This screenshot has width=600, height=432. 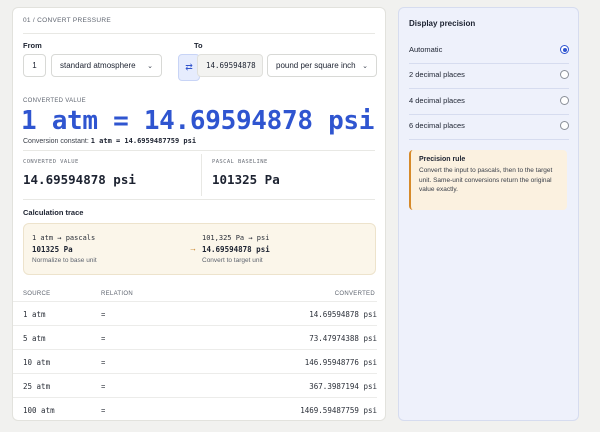 I want to click on result-headline: 1 atm = 14.69594878 psi, so click(x=198, y=121).